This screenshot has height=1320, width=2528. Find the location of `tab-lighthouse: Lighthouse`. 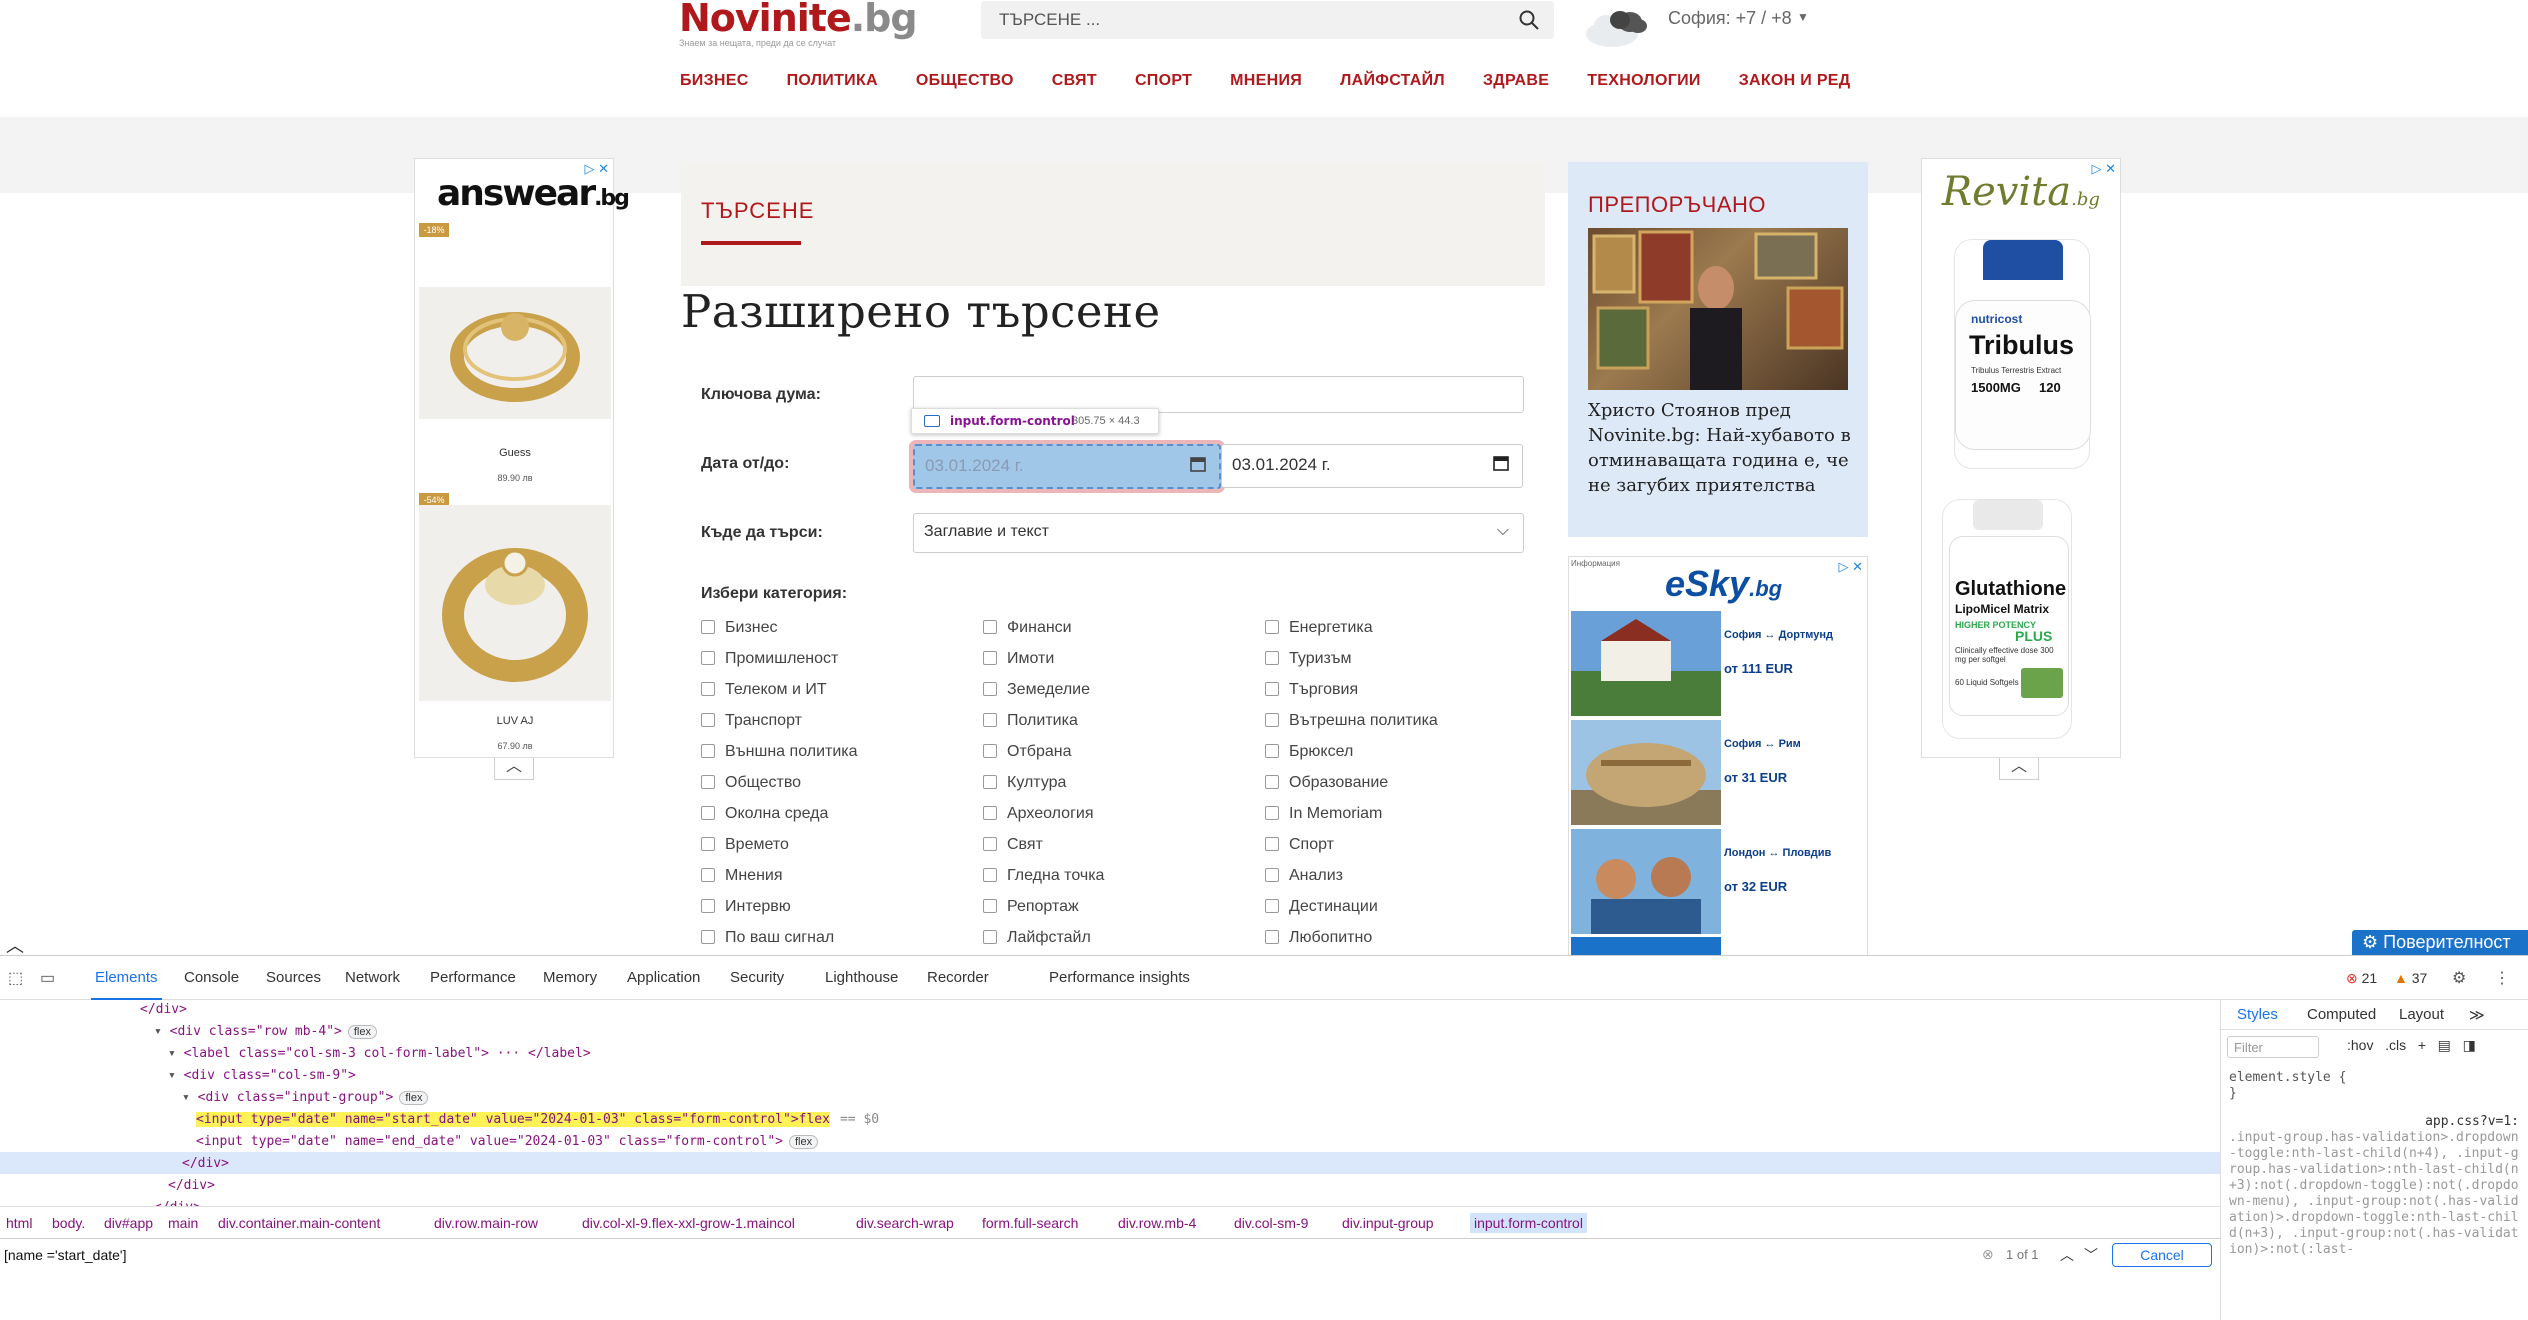

tab-lighthouse: Lighthouse is located at coordinates (861, 977).